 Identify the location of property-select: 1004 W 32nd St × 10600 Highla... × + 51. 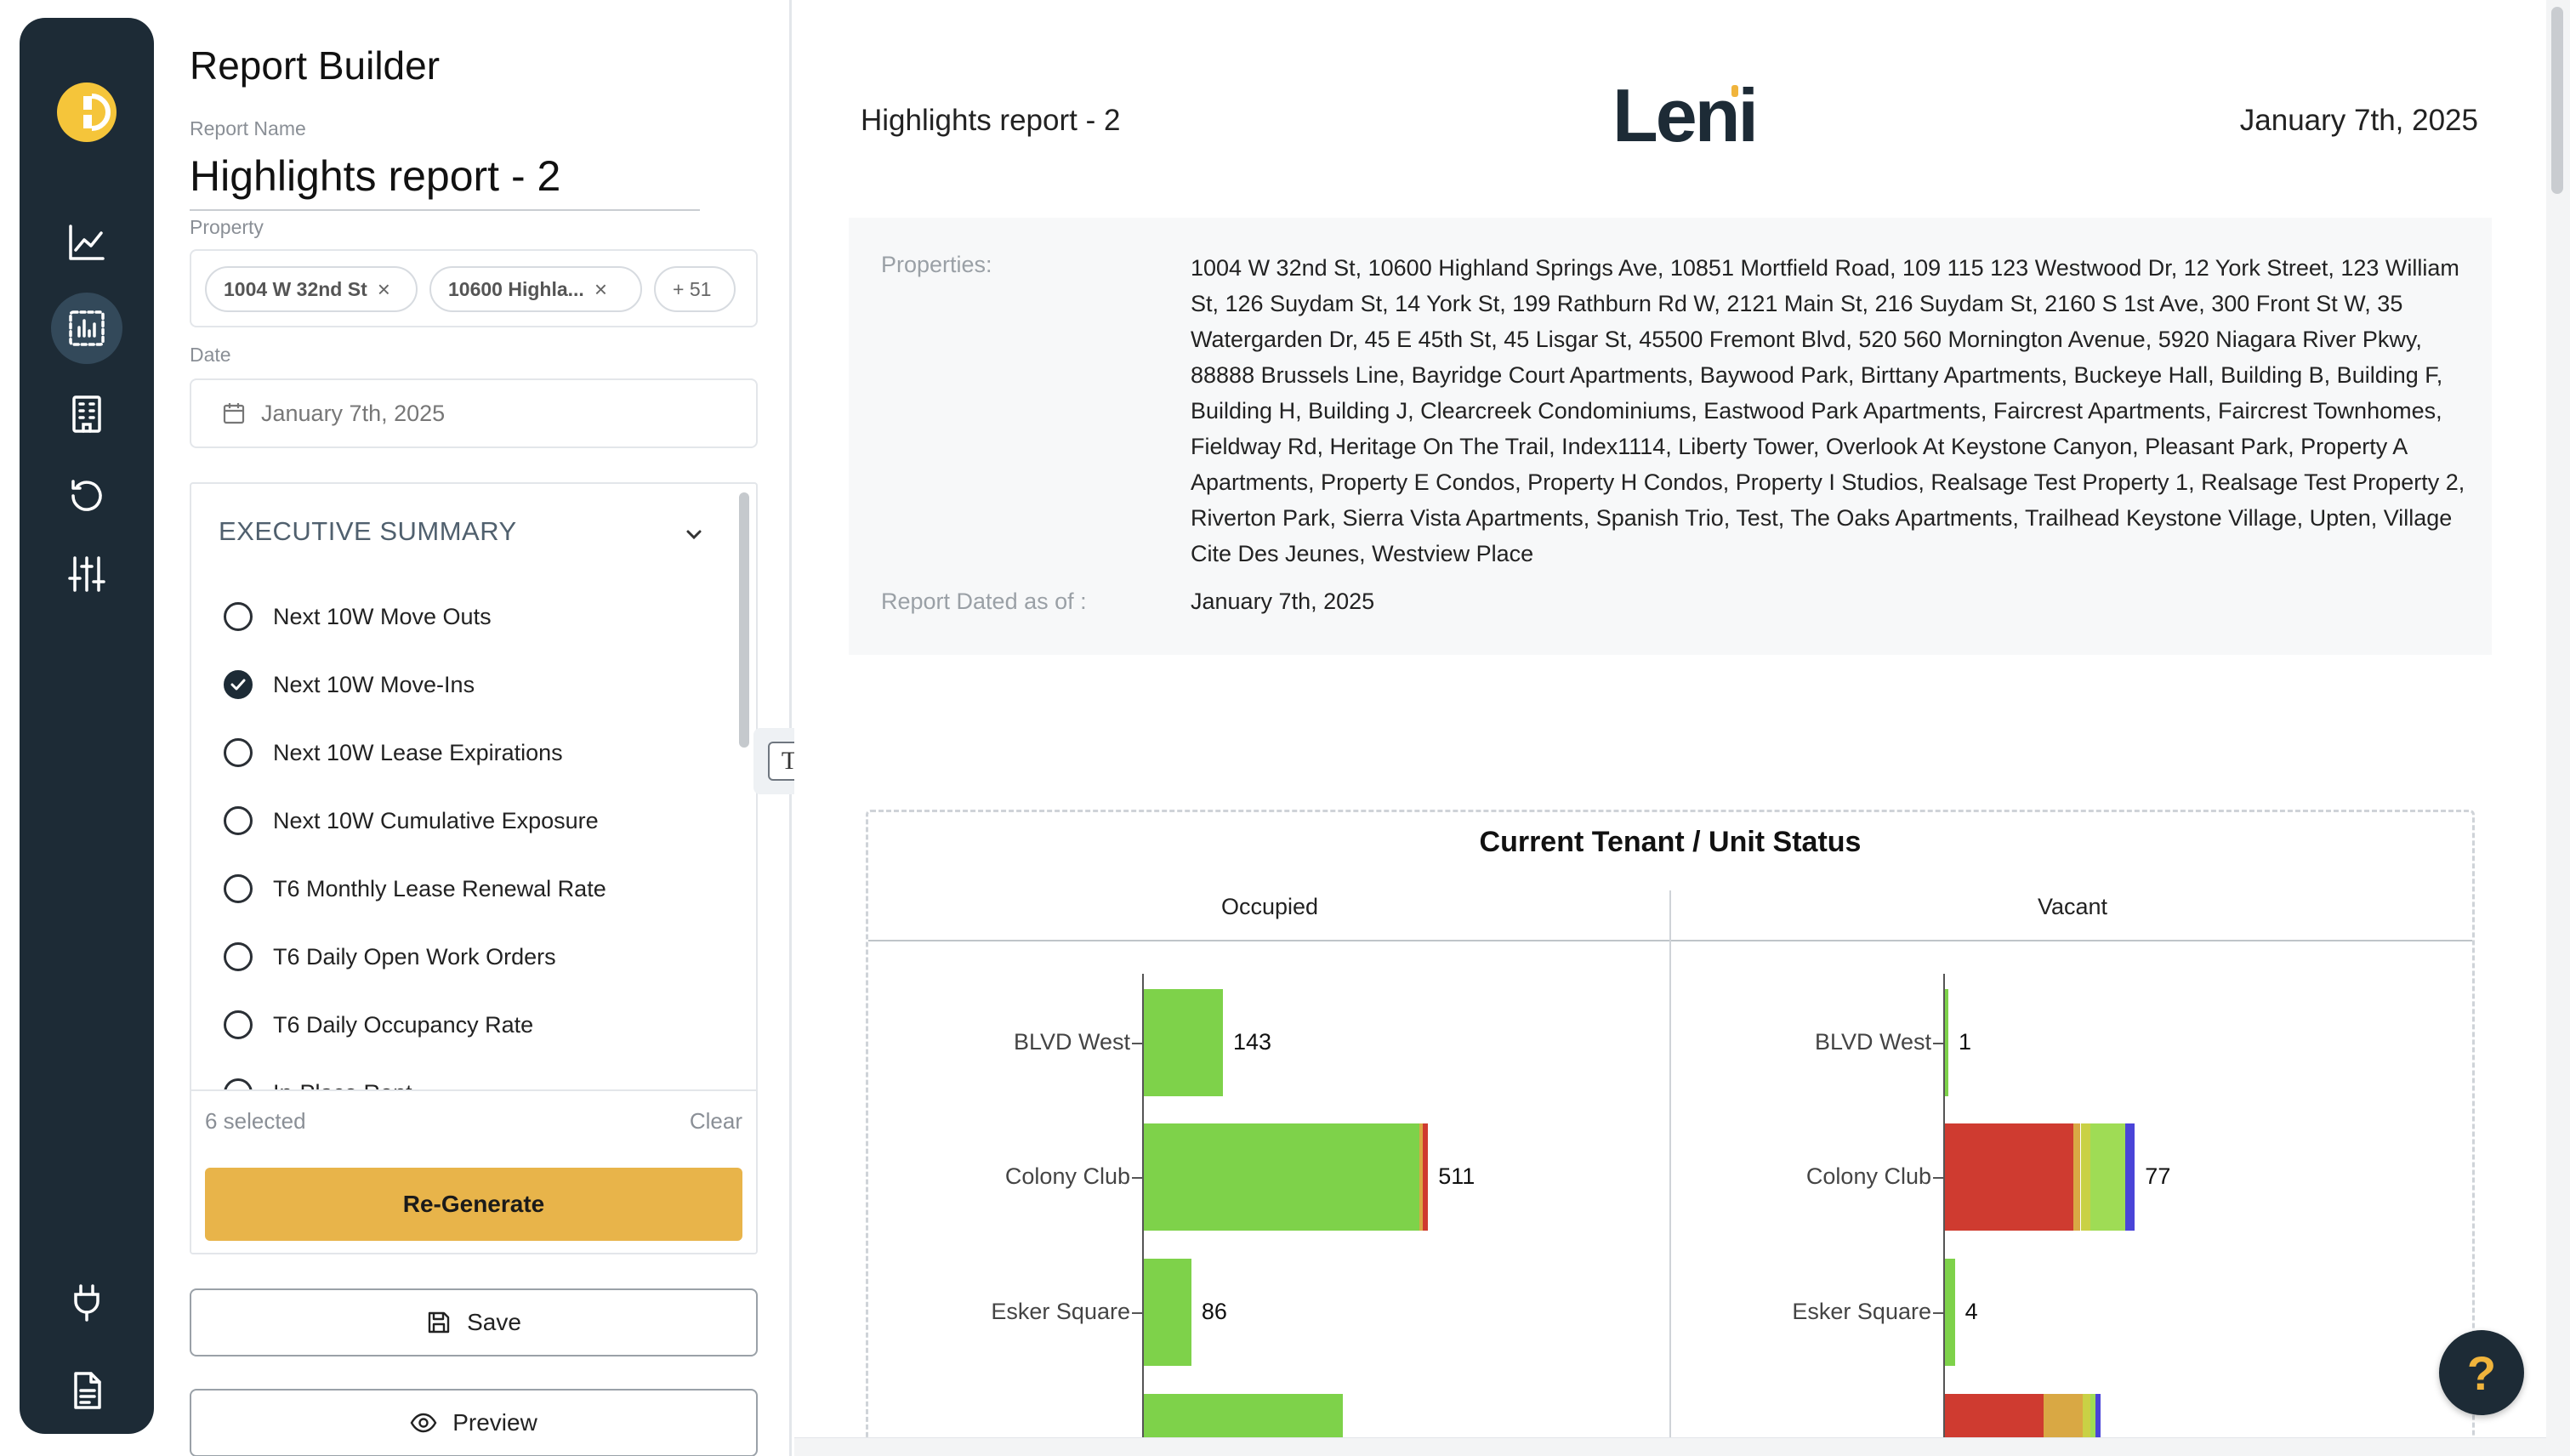
(474, 288).